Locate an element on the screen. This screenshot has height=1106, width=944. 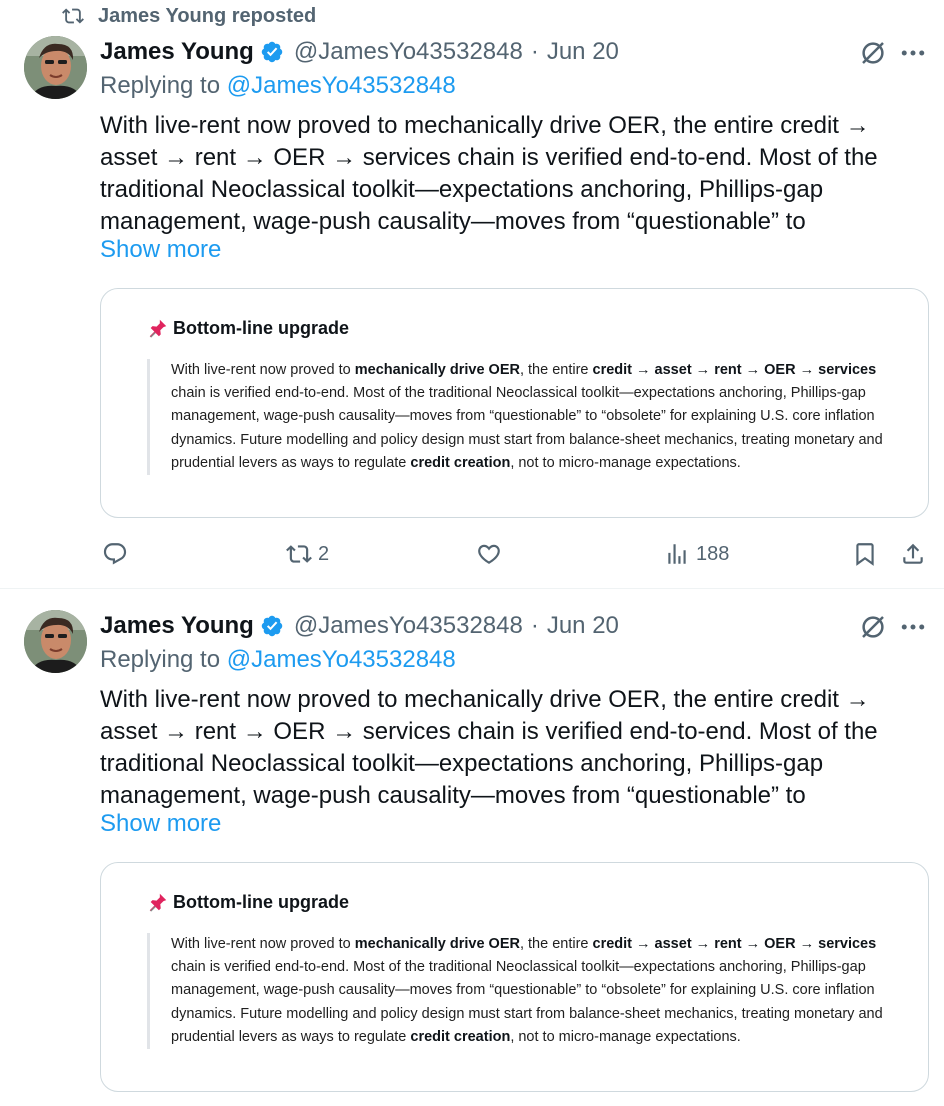
like-icon is located at coordinates (489, 554).